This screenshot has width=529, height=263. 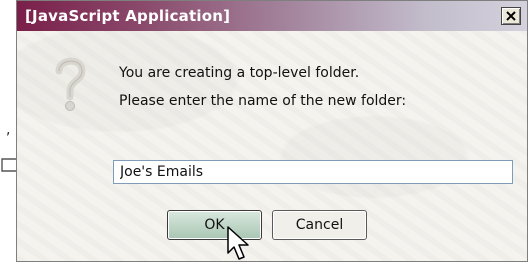 I want to click on message-line-1: You are creating a top-level folder., so click(x=239, y=73).